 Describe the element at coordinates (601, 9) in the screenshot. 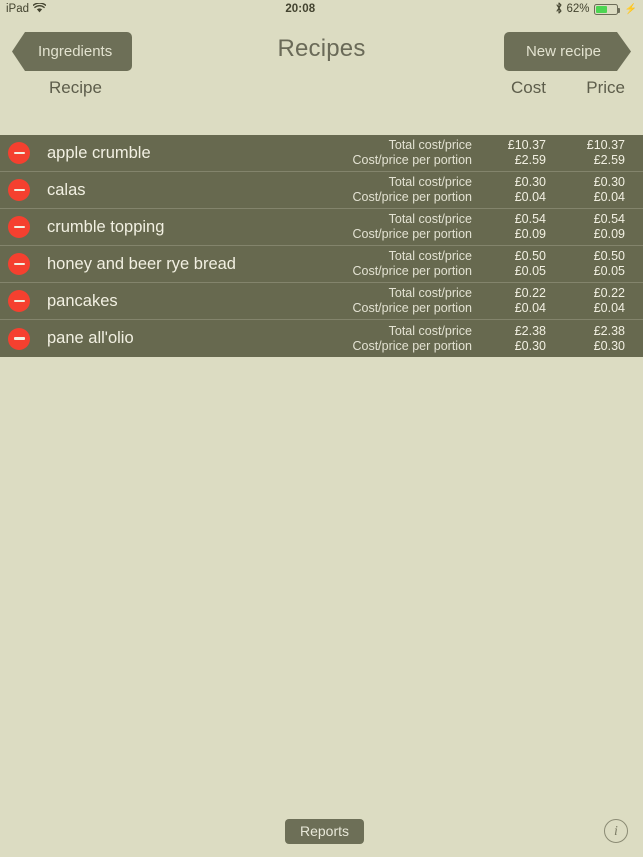

I see `battery-fill-level` at that location.